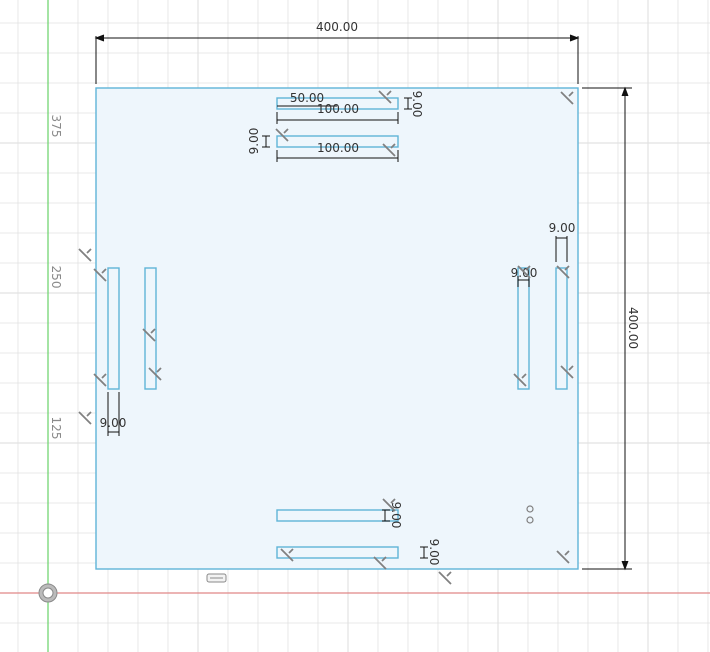  I want to click on dim-width-top: 400.00, so click(337, 27).